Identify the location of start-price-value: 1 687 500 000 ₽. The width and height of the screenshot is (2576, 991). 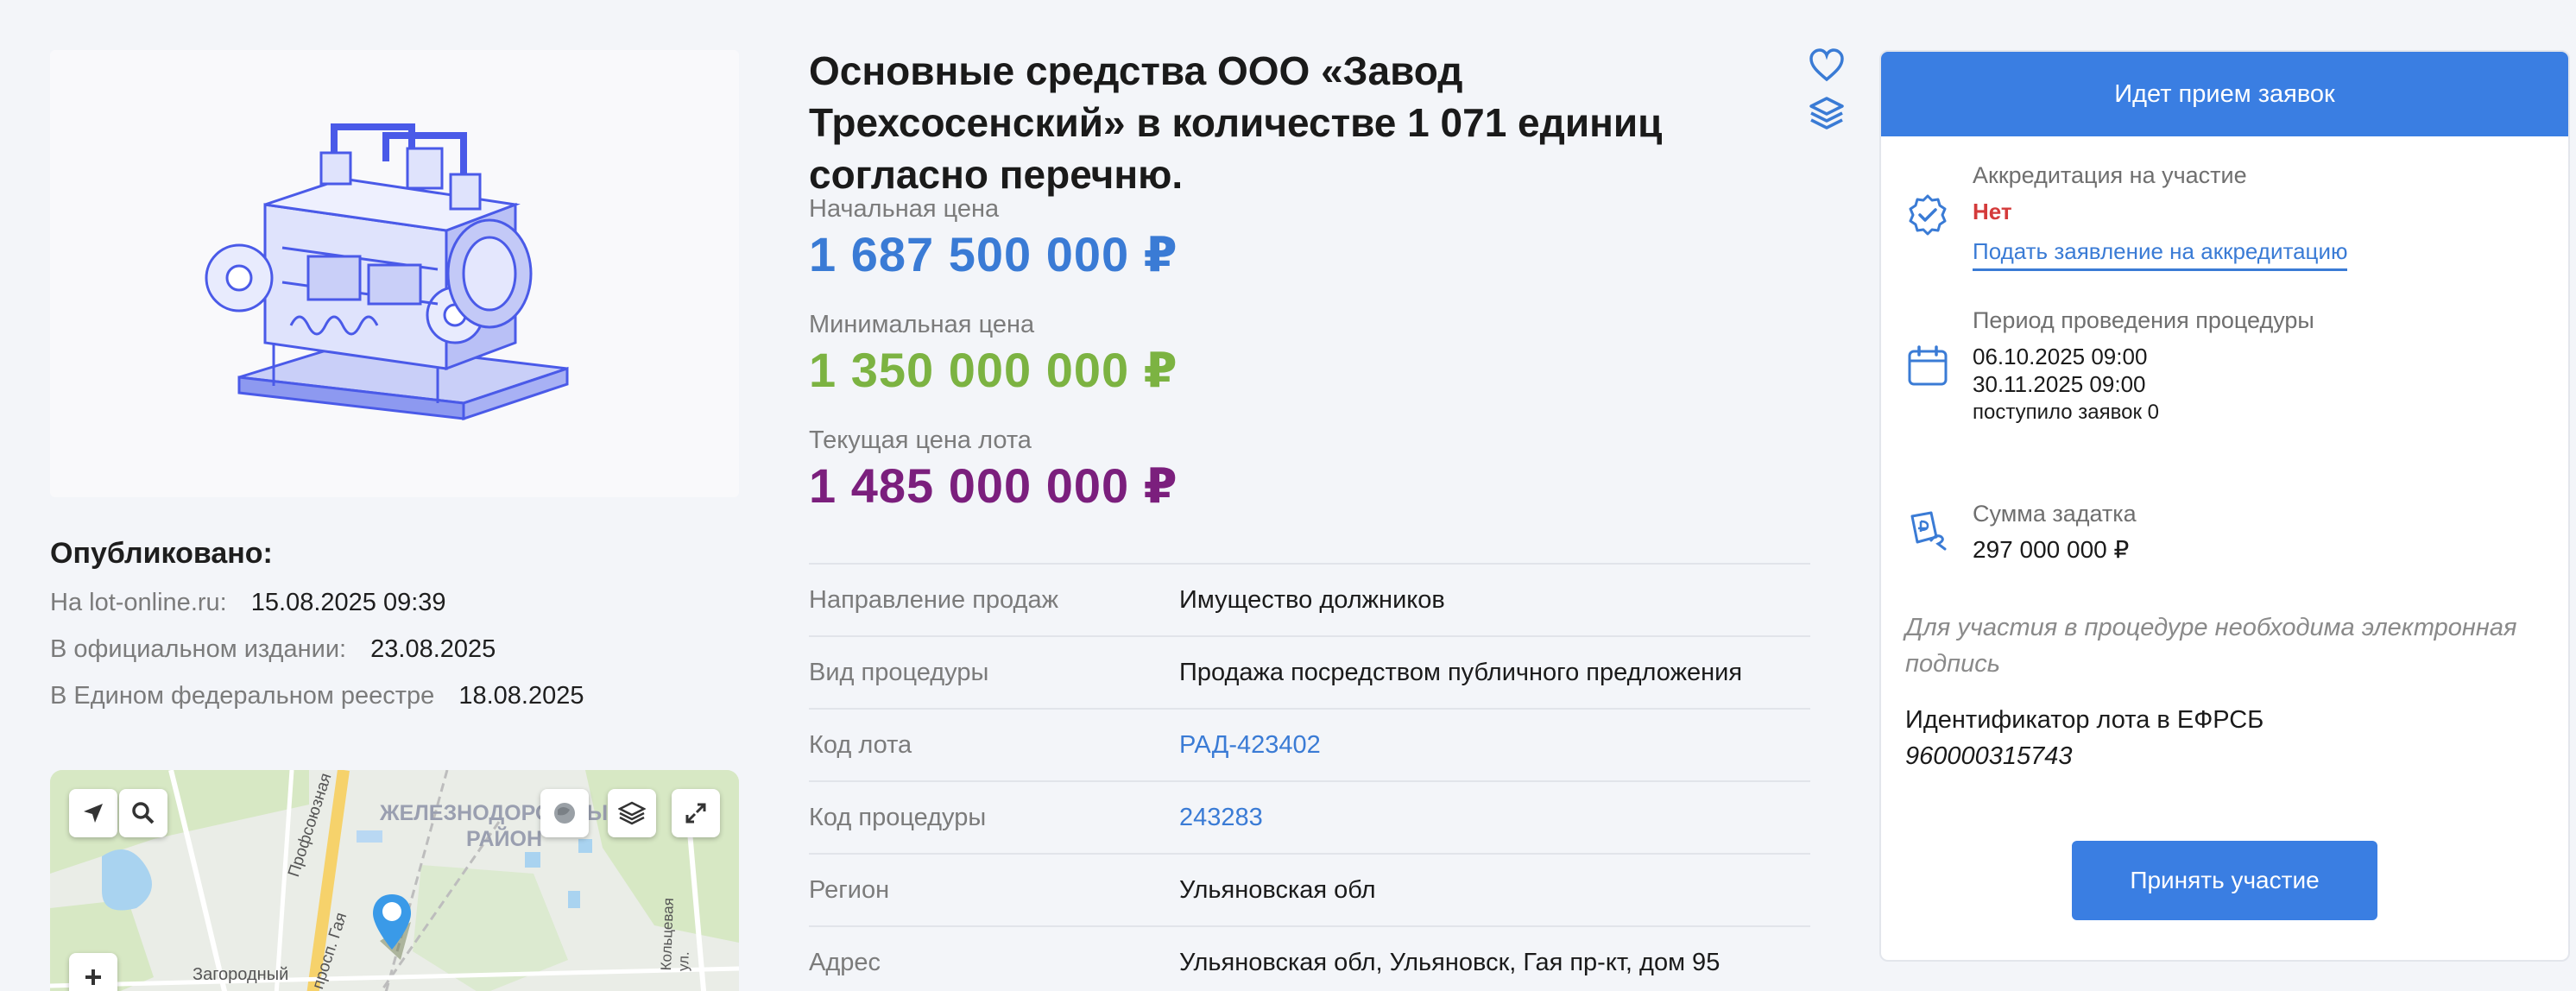
(993, 254).